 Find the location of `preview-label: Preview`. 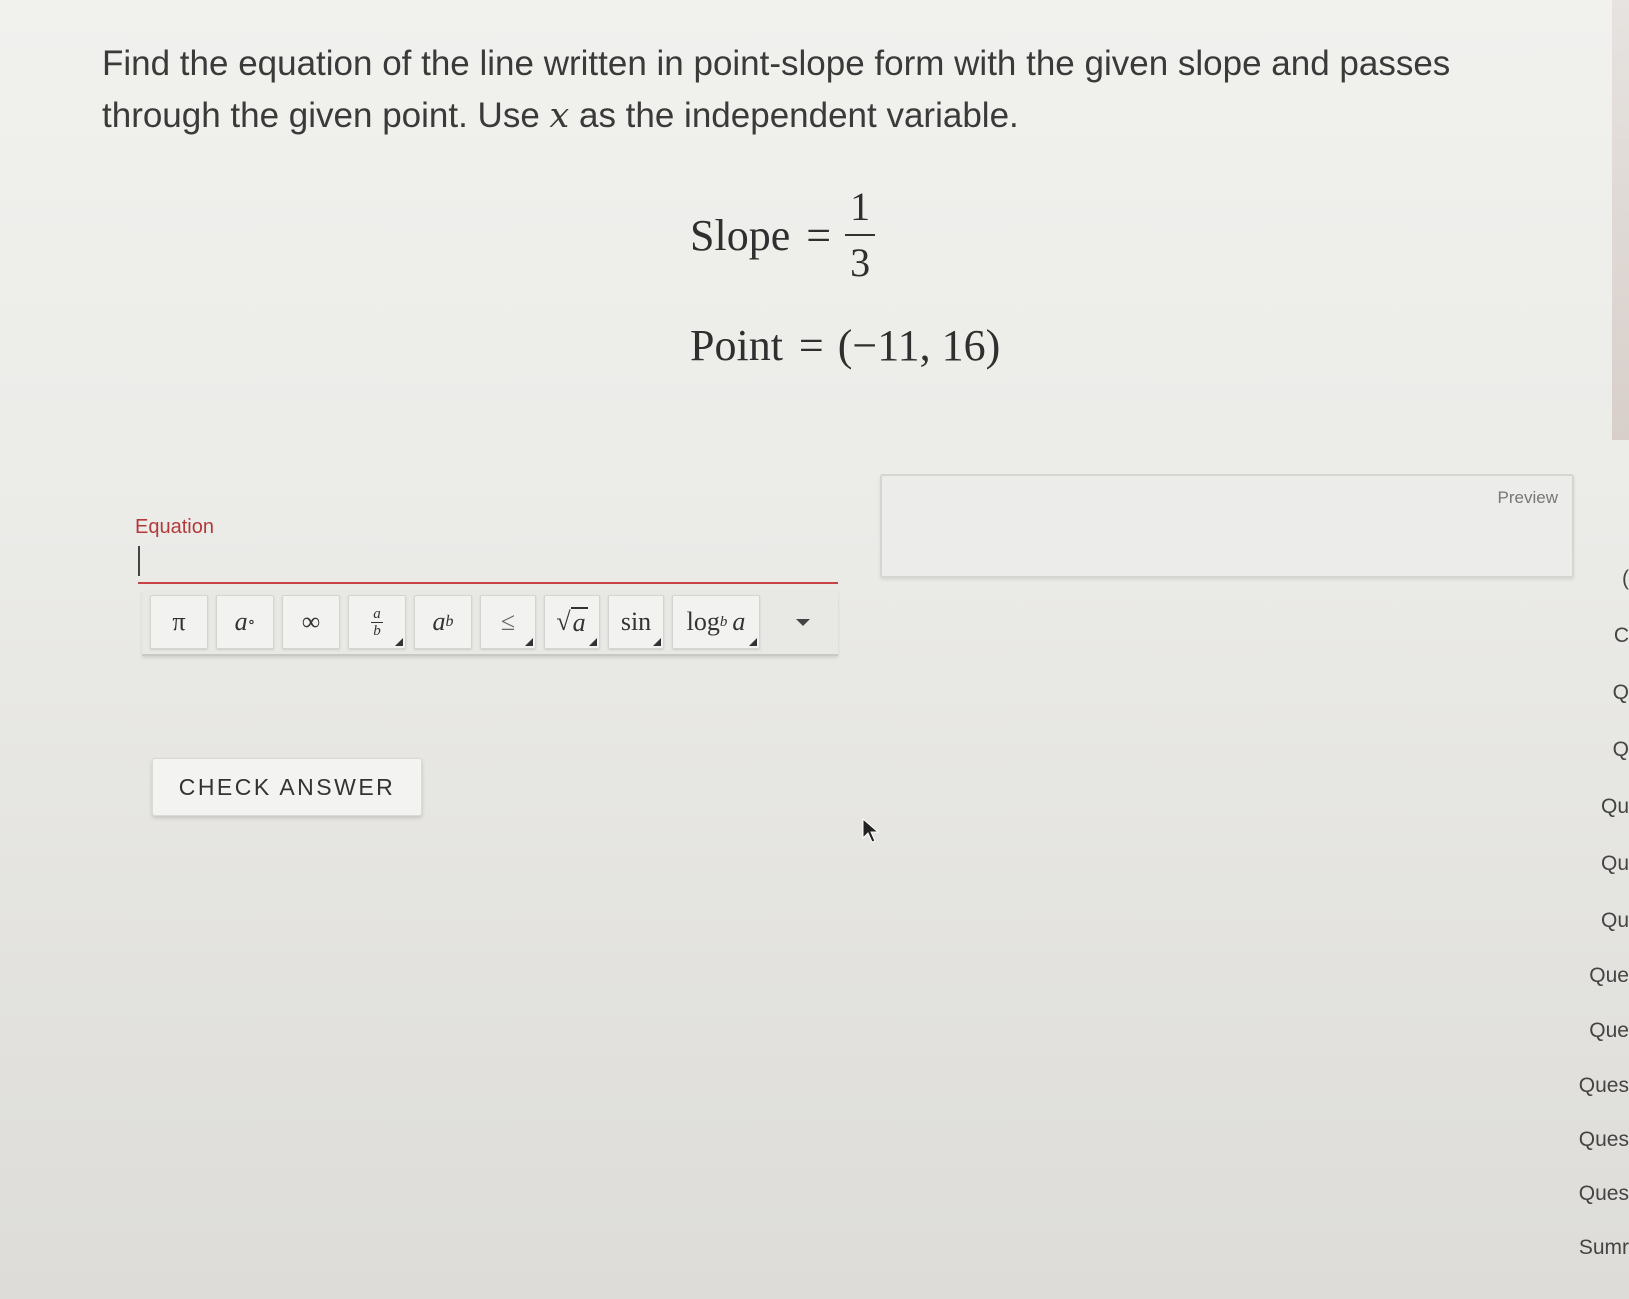

preview-label: Preview is located at coordinates (1527, 497).